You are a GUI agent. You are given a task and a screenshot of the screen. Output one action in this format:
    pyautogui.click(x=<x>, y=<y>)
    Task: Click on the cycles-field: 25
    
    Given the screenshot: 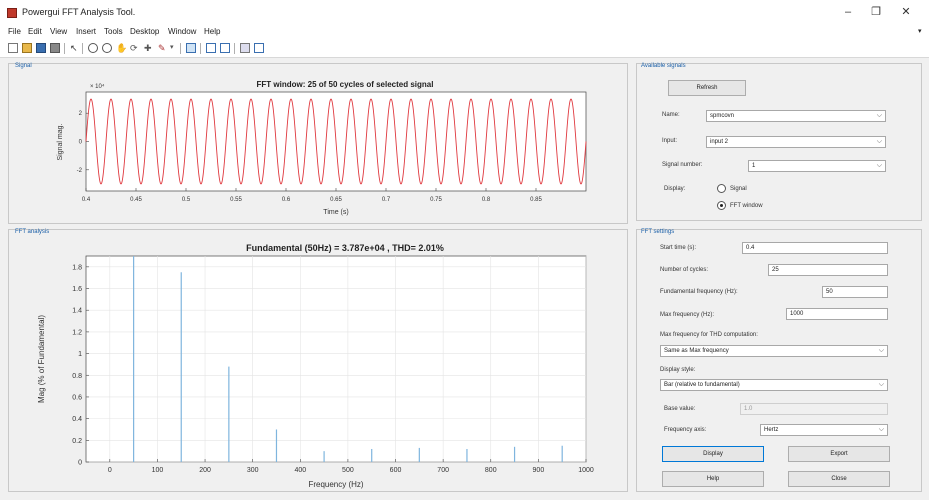 What is the action you would take?
    pyautogui.click(x=828, y=270)
    